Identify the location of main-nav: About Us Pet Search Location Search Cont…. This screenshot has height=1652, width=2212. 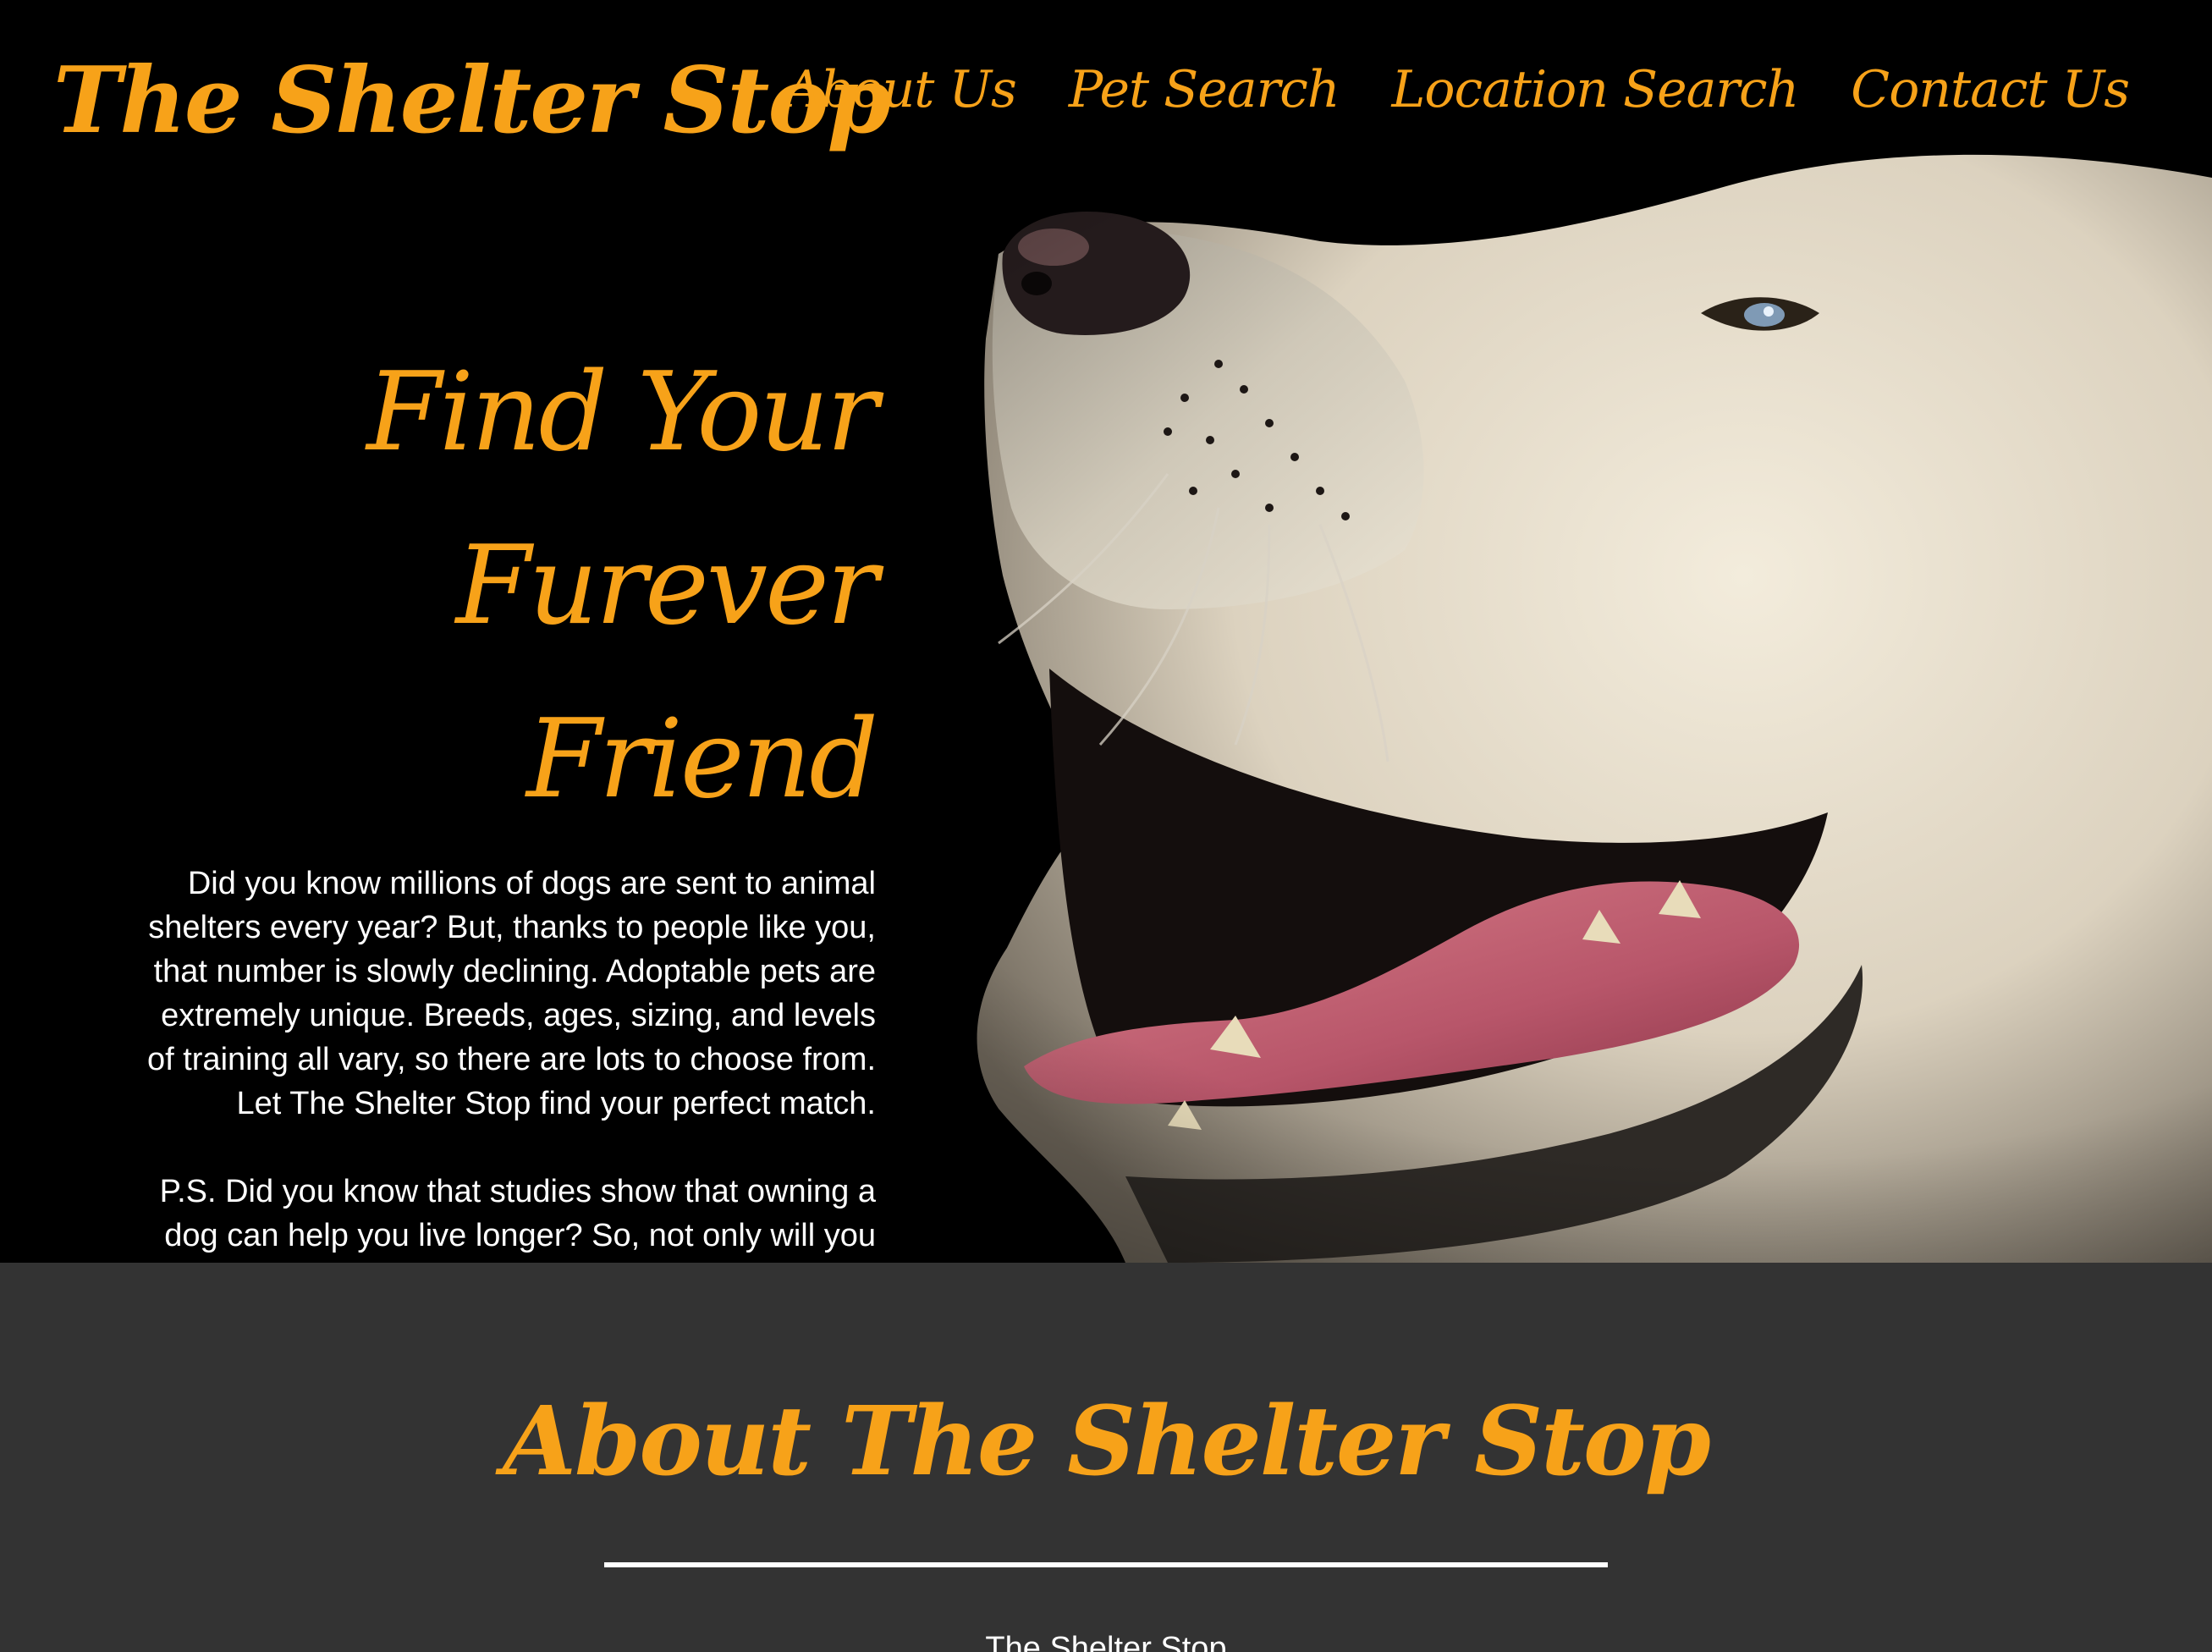
(1457, 89).